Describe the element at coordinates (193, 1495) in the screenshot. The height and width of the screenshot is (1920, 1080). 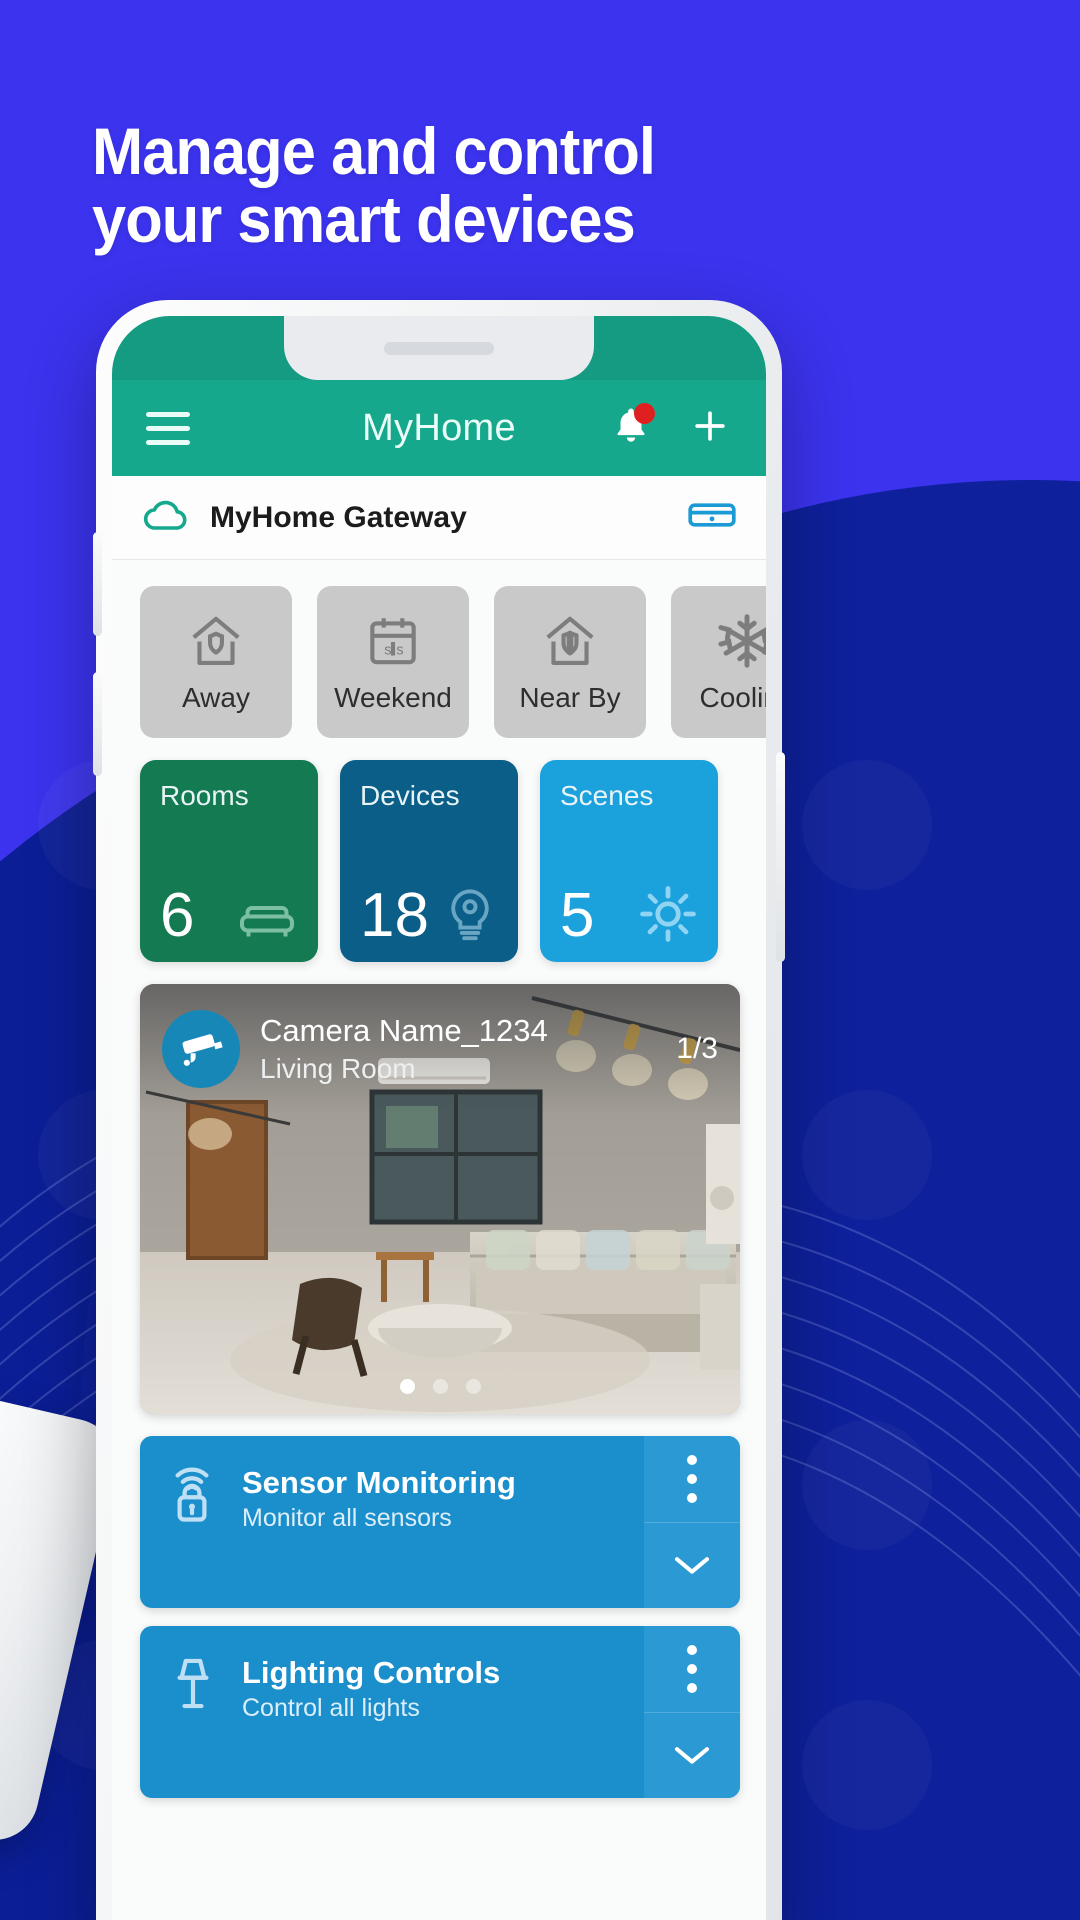
I see `wifi-lock-sensor-icon` at that location.